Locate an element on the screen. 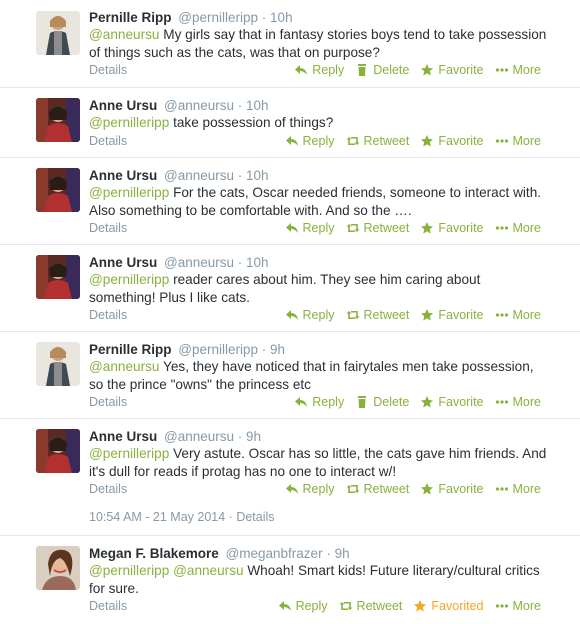 This screenshot has height=624, width=580. favorited-button: Favorited is located at coordinates (448, 606).